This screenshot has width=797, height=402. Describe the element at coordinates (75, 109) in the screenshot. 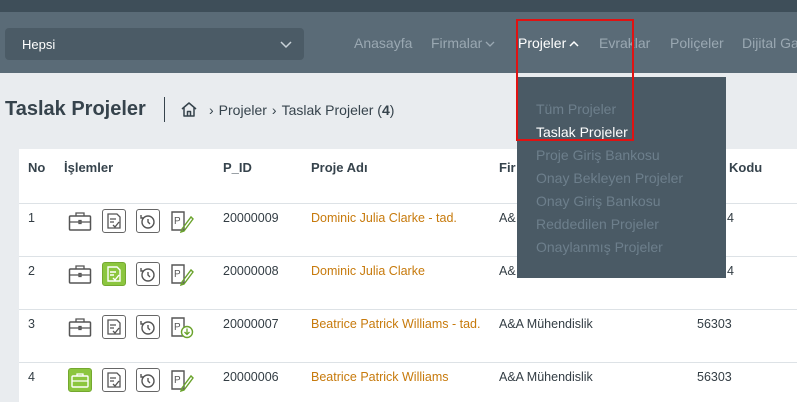

I see `page-title: Taslak Projeler` at that location.